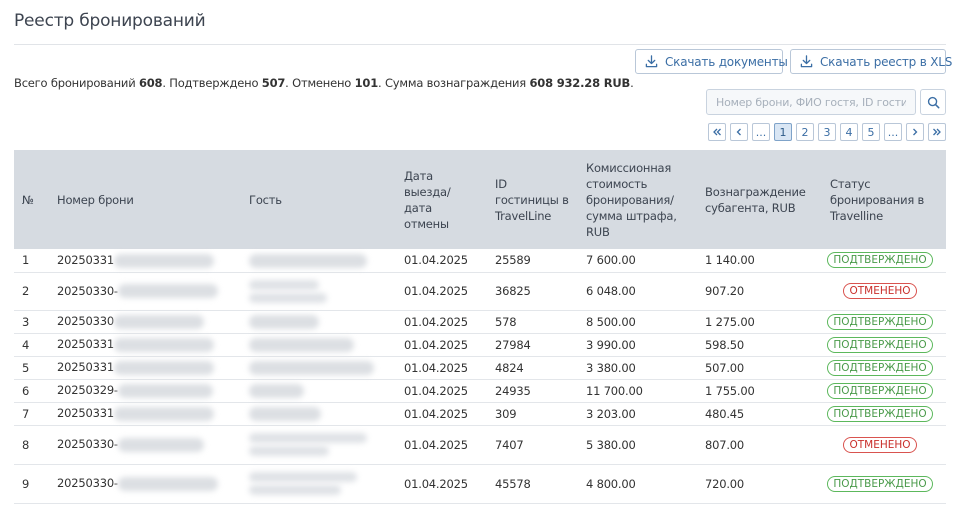 The height and width of the screenshot is (506, 961). I want to click on summary-confirmed-label: Подтверждено, so click(214, 83).